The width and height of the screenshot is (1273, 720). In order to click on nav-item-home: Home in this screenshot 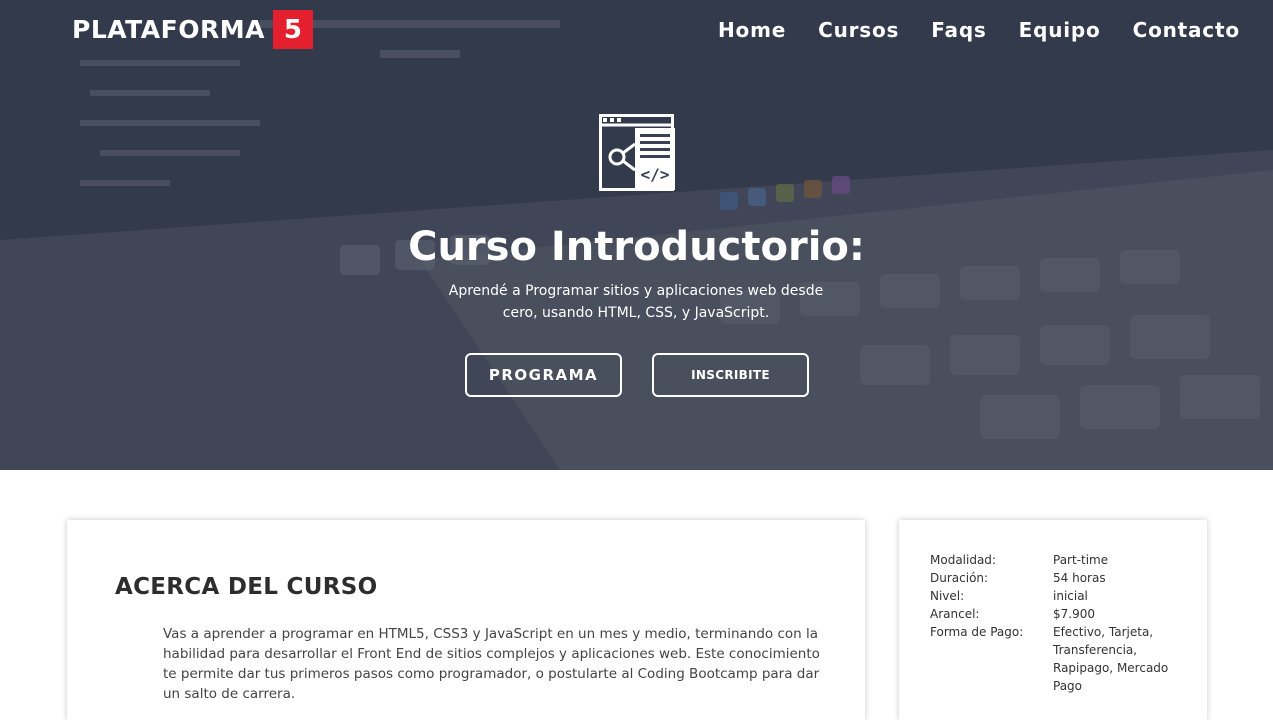, I will do `click(752, 30)`.